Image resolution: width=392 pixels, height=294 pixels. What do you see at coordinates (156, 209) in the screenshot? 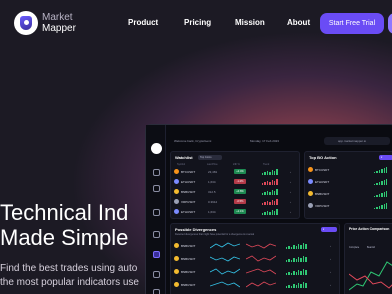
I see `dashboard-sidebar` at bounding box center [156, 209].